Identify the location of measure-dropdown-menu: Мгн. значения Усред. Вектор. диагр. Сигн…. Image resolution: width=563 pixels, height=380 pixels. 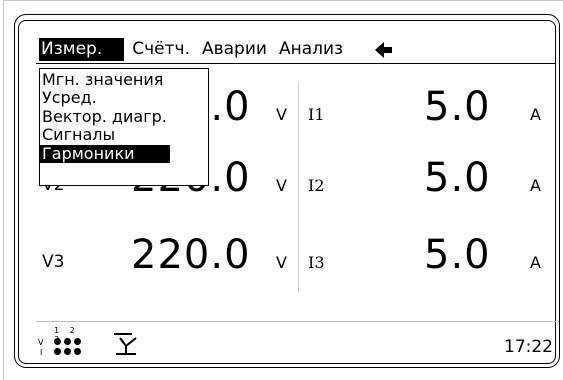
(124, 127).